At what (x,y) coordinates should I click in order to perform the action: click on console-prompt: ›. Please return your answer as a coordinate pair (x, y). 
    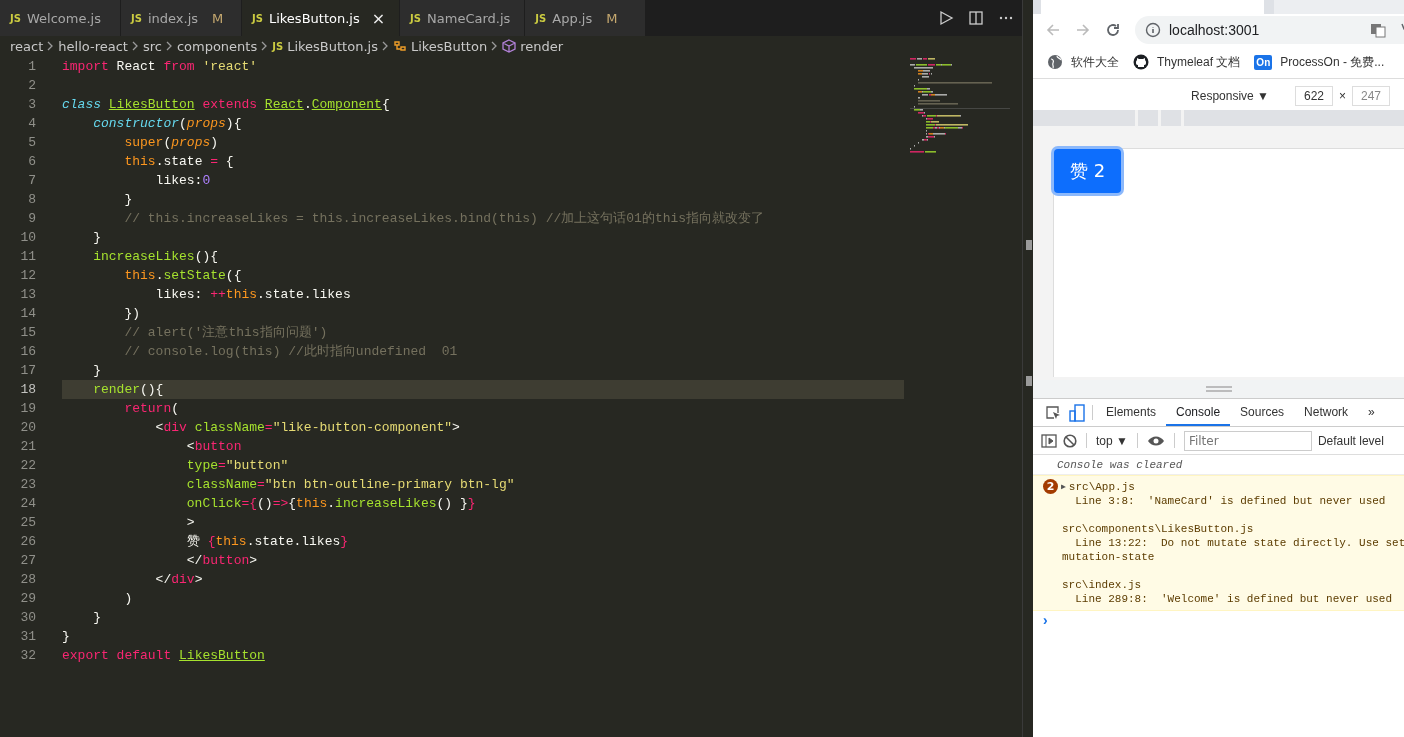
    Looking at the image, I should click on (1218, 620).